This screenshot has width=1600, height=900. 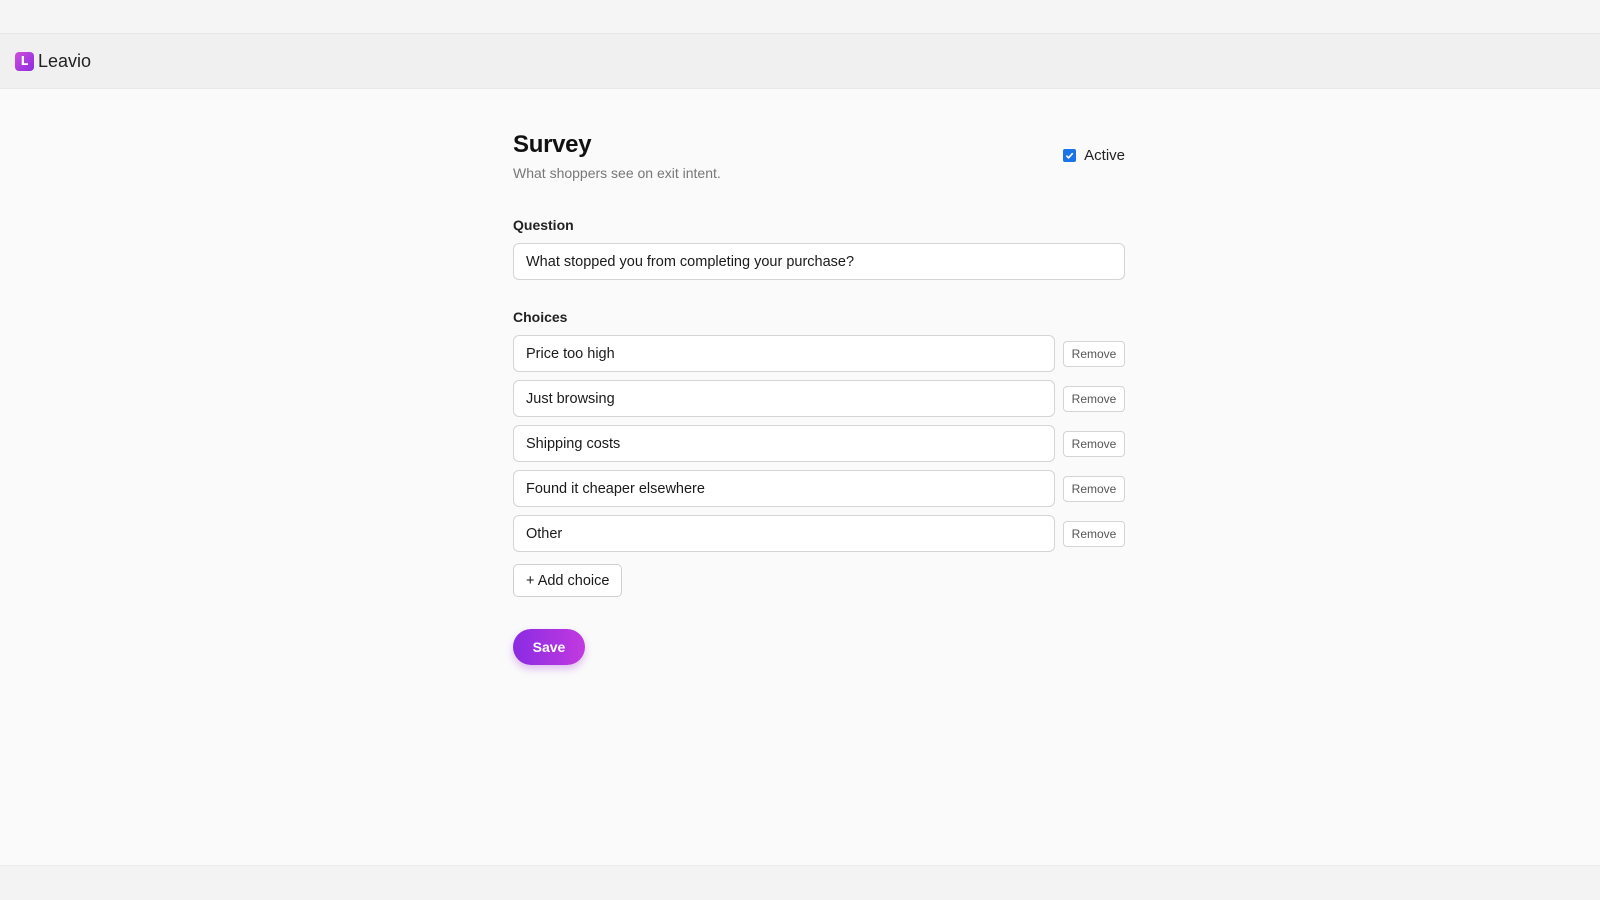 I want to click on choice-input: Found it cheaper elsewhere, so click(x=784, y=488).